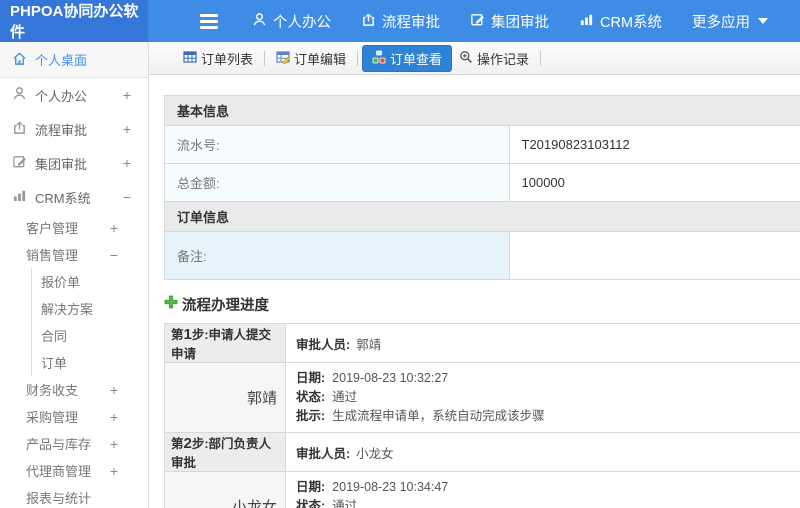 The height and width of the screenshot is (508, 800). Describe the element at coordinates (61, 60) in the screenshot. I see `sidebar-label: 个人桌面` at that location.